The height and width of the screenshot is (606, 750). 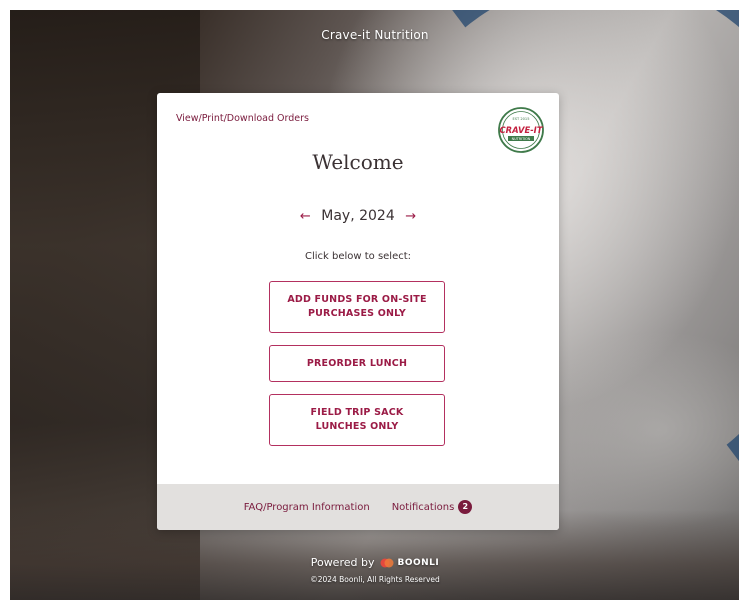 I want to click on powered-by-text: Powered by, so click(x=342, y=562).